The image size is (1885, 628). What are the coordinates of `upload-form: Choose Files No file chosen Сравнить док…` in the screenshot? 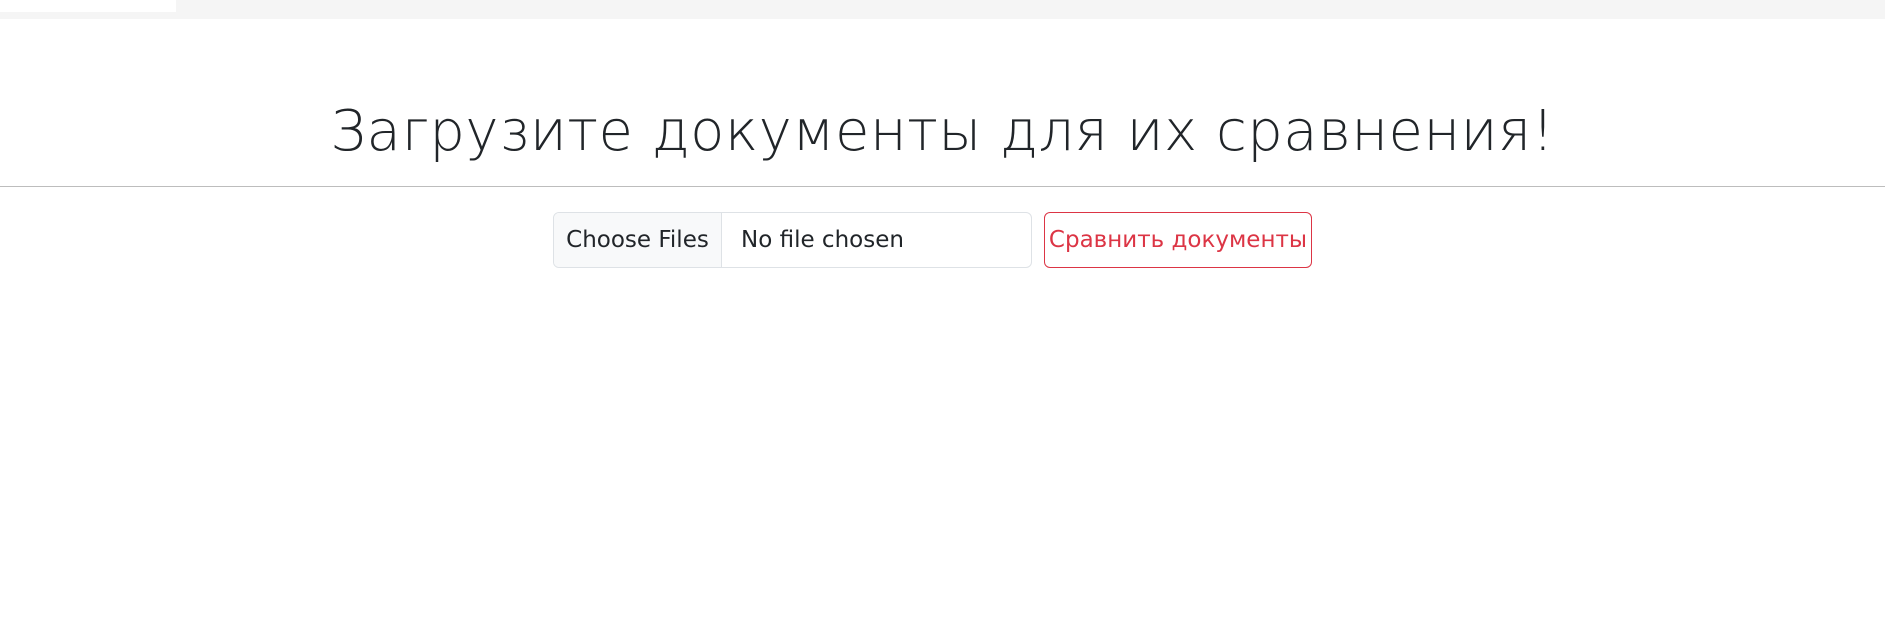 It's located at (932, 240).